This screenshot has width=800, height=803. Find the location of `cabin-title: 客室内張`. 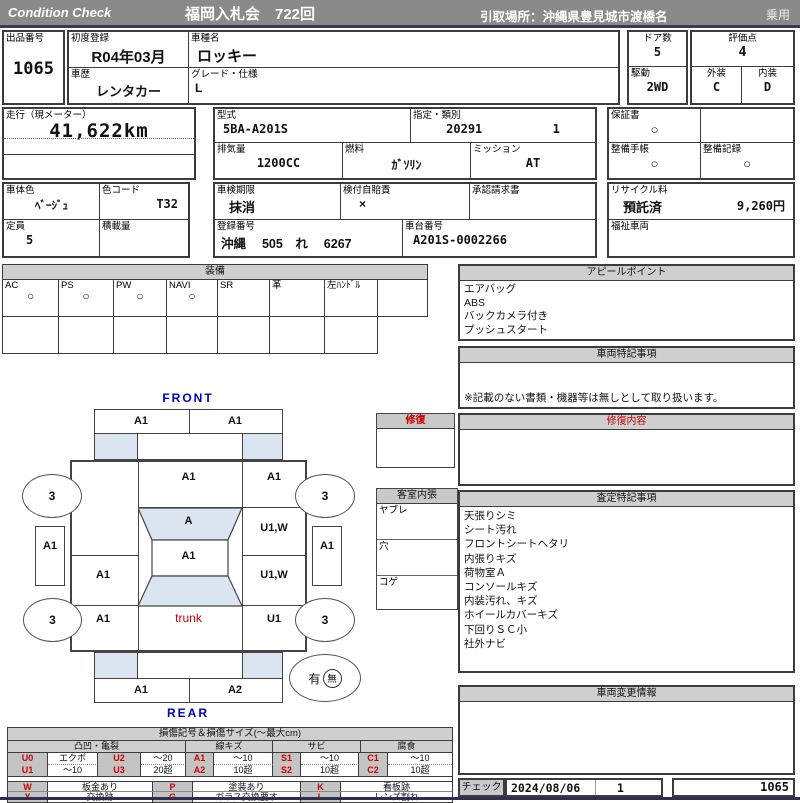

cabin-title: 客室内張 is located at coordinates (417, 496).